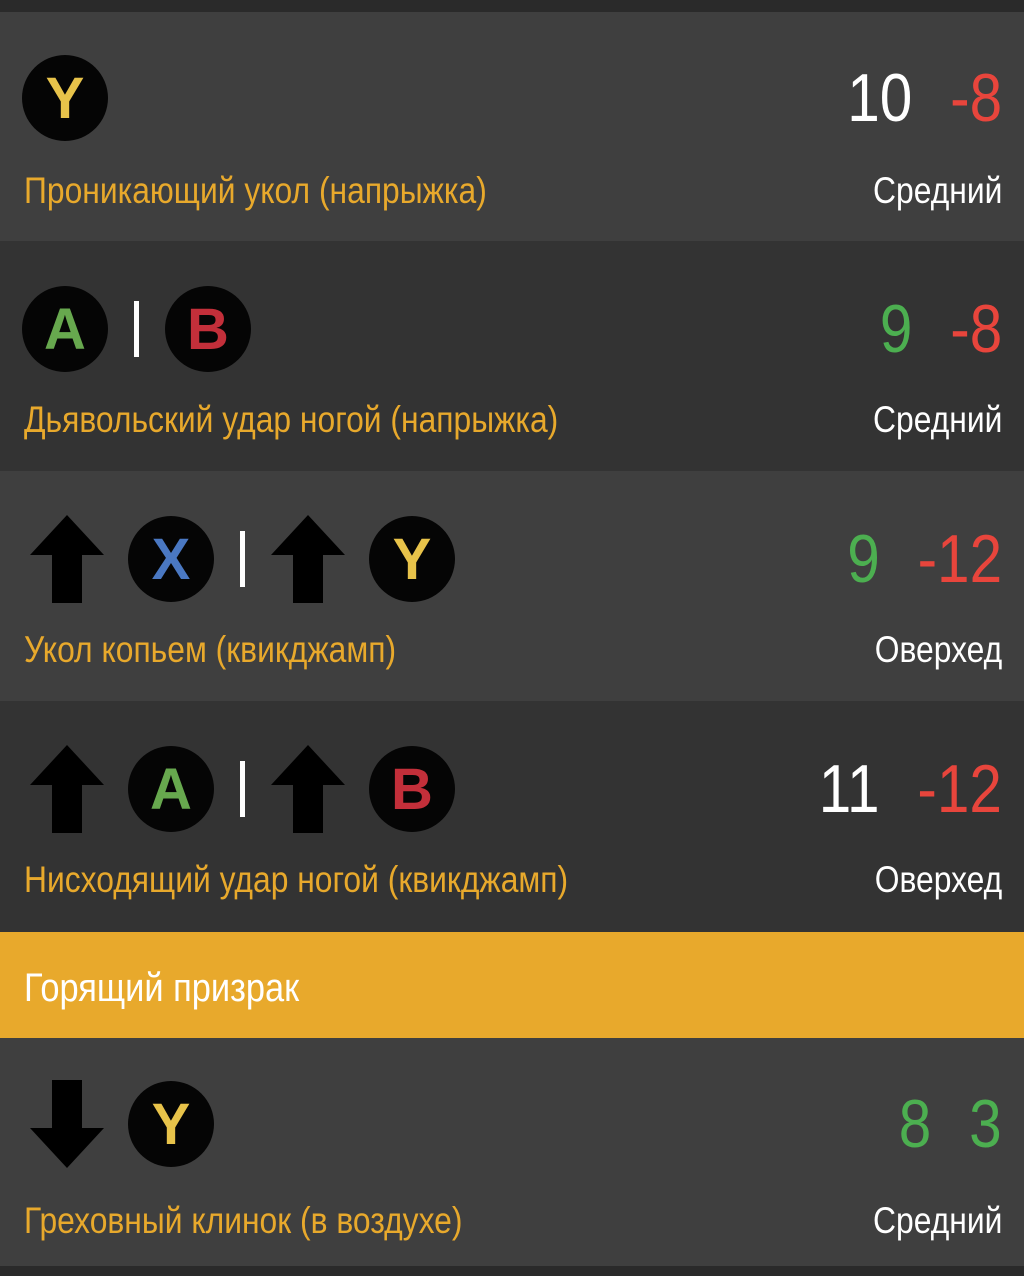 The image size is (1024, 1276). Describe the element at coordinates (985, 1124) in the screenshot. I see `block-advantage: 3` at that location.